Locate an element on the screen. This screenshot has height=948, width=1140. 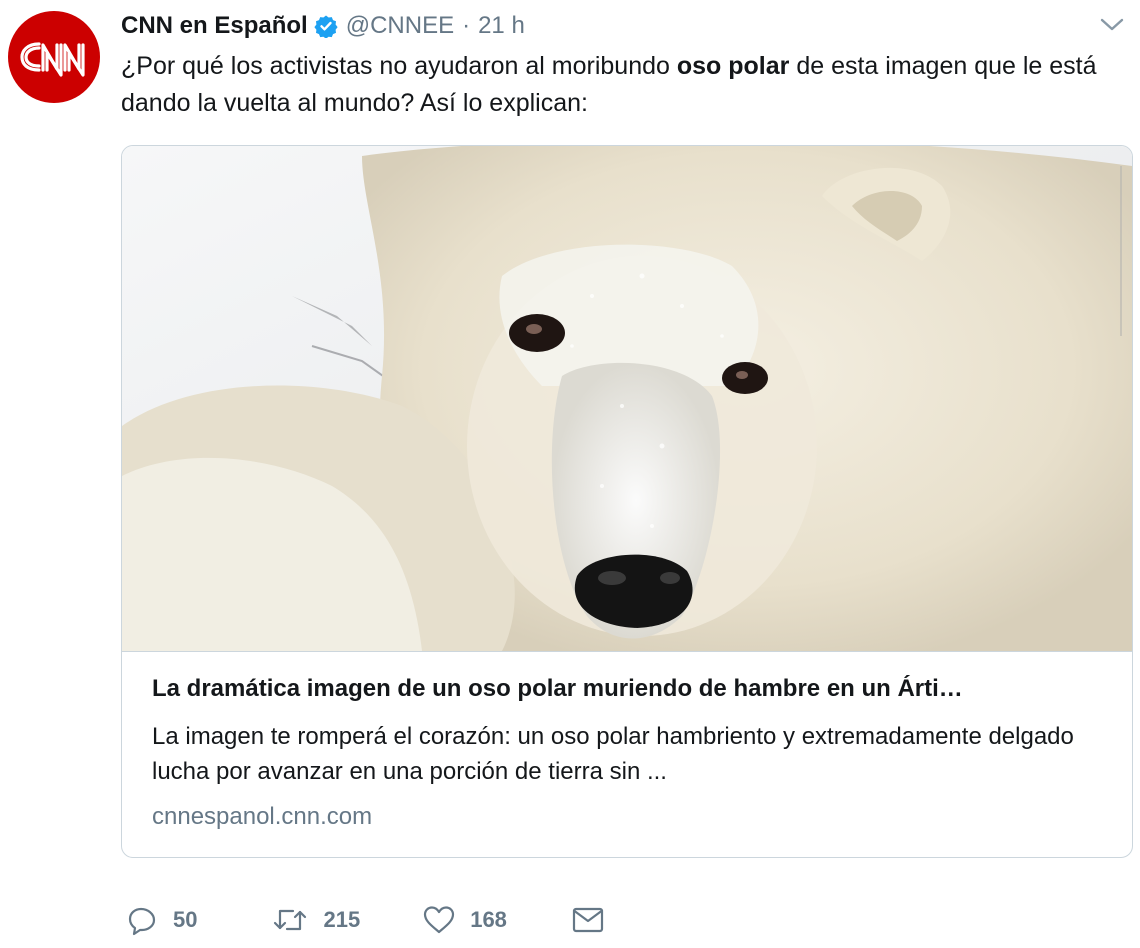
avatar is located at coordinates (54, 57).